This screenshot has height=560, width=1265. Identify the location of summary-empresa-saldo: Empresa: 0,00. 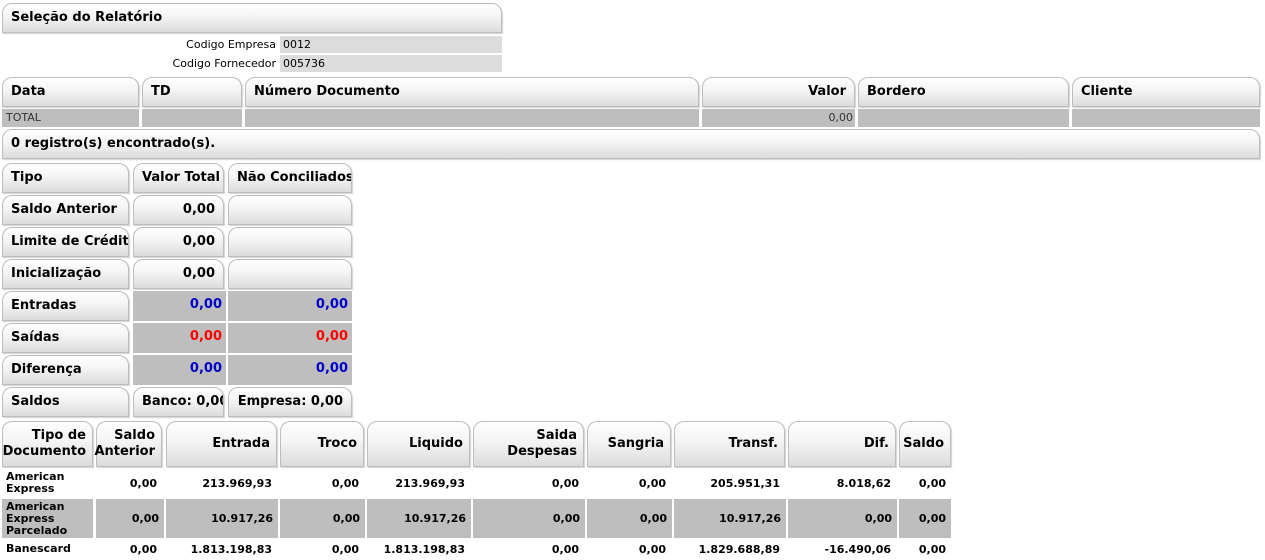
(290, 402).